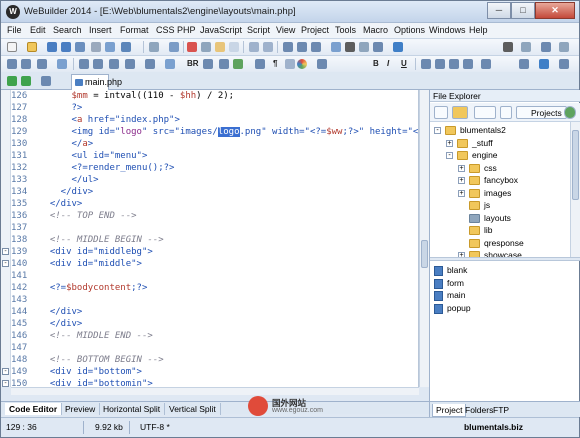 The height and width of the screenshot is (438, 580). I want to click on code-line: 148 <!-- BOTTOM BEGIN -->, so click(214, 360).